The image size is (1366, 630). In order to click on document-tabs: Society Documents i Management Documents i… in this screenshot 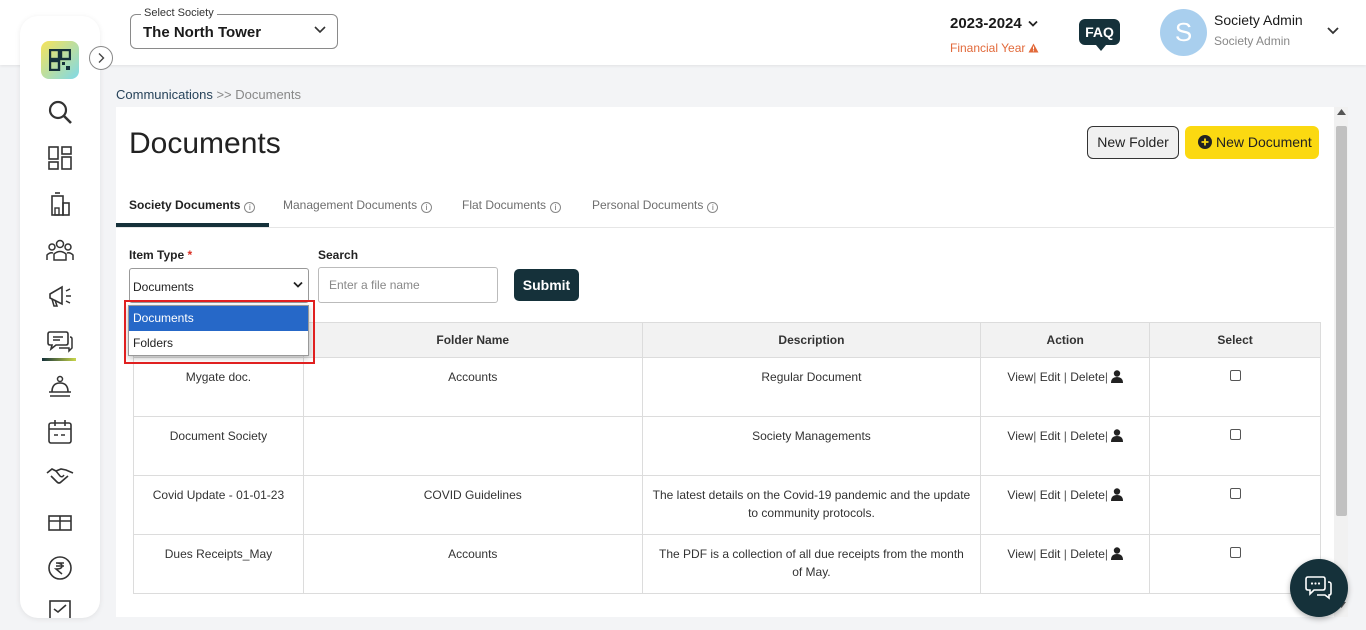, I will do `click(725, 207)`.